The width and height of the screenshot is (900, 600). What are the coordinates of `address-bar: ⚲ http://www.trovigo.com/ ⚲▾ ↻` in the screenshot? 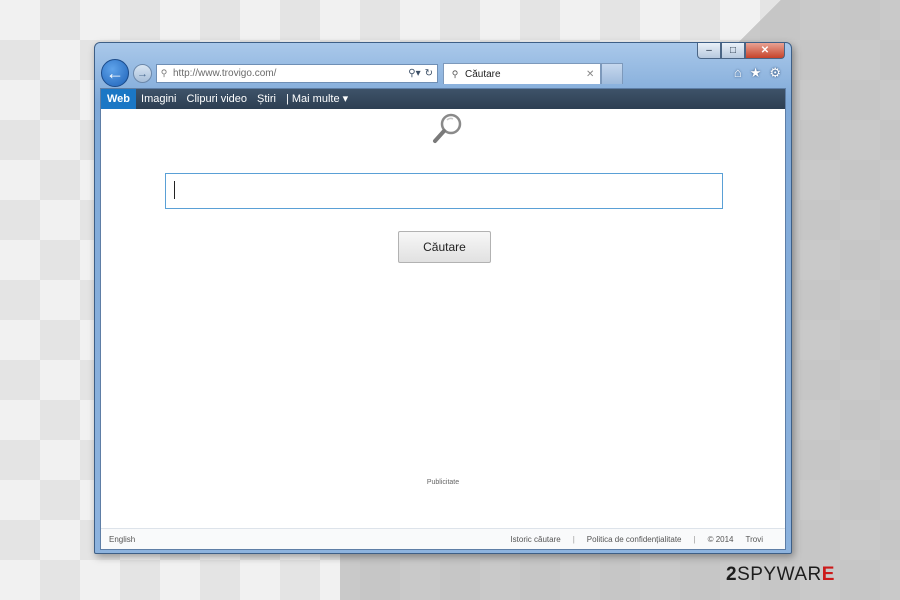 It's located at (297, 73).